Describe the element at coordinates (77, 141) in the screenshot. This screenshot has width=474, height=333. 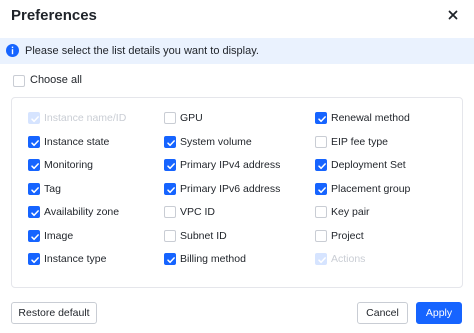
I see `option-label: Instance state` at that location.